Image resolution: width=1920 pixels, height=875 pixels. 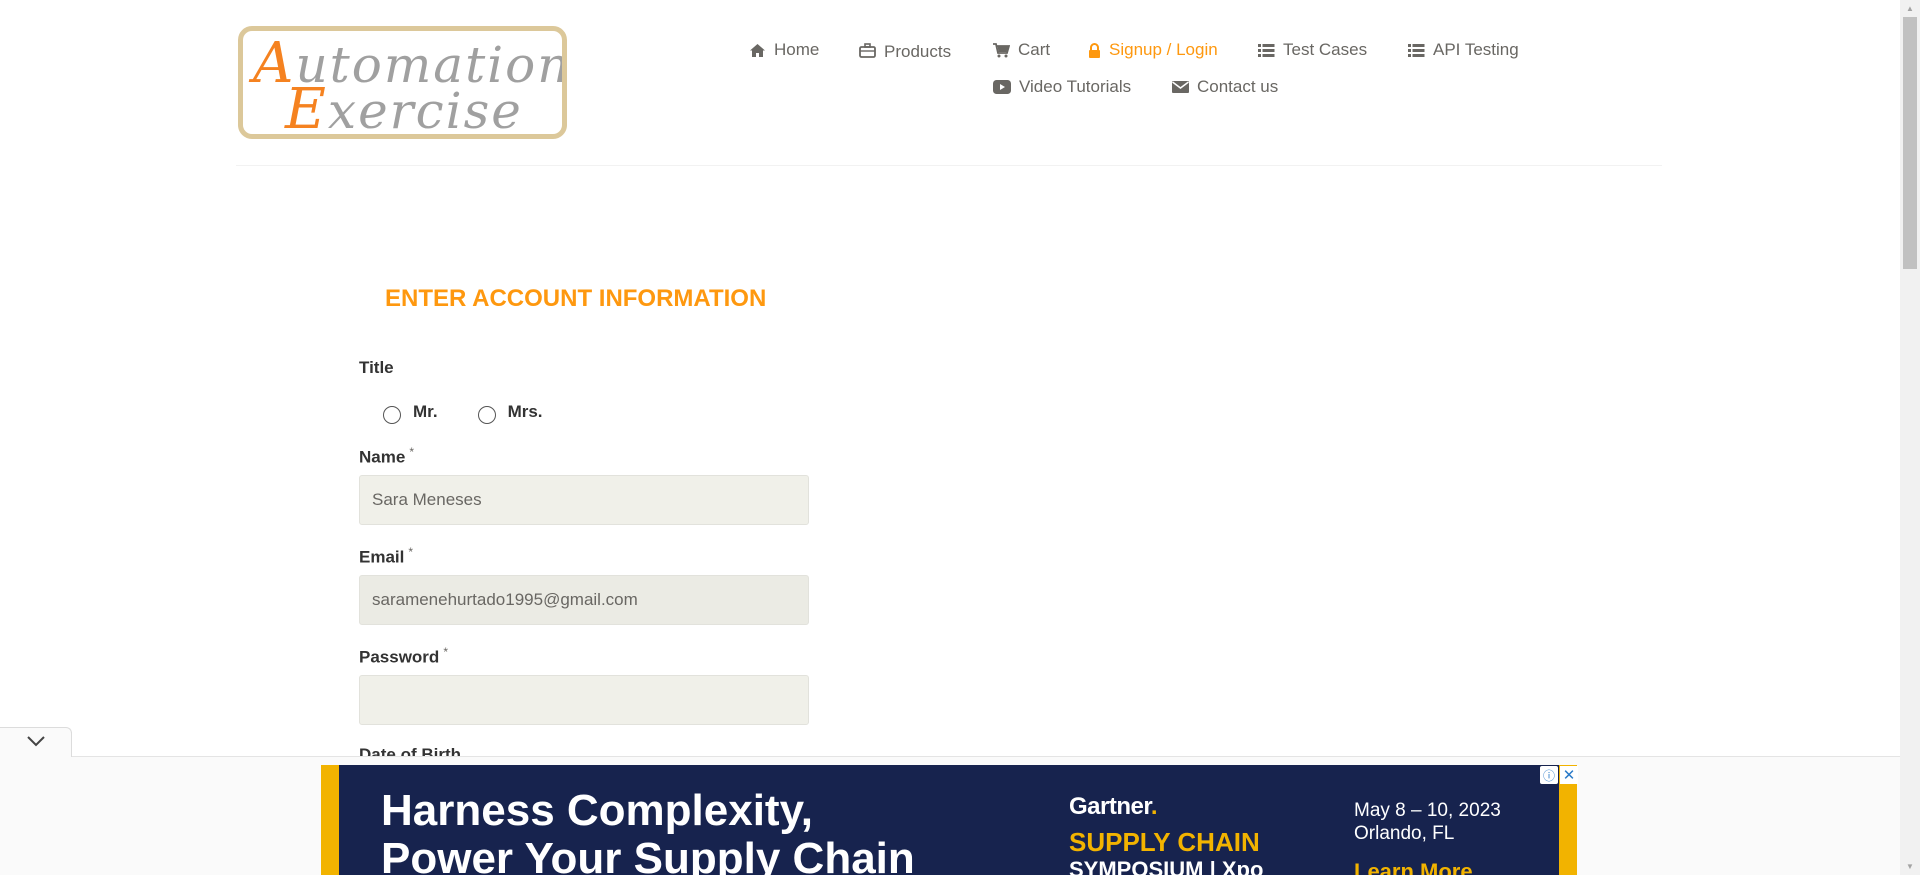 What do you see at coordinates (425, 110) in the screenshot?
I see `logo-text-2: xercise` at bounding box center [425, 110].